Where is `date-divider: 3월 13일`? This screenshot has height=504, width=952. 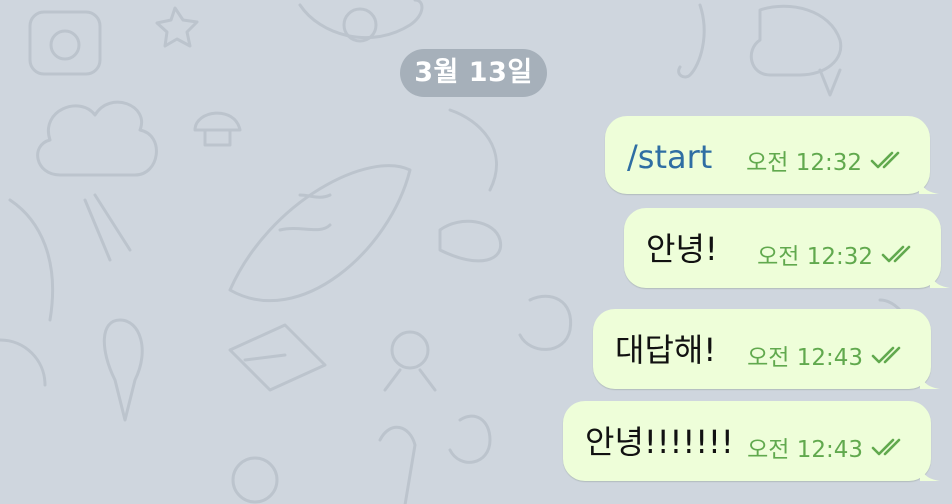
date-divider: 3월 13일 is located at coordinates (473, 73).